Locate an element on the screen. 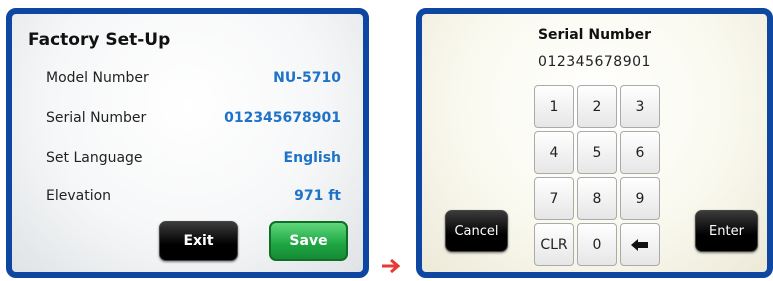 The height and width of the screenshot is (281, 773). key-3: 3 is located at coordinates (640, 106).